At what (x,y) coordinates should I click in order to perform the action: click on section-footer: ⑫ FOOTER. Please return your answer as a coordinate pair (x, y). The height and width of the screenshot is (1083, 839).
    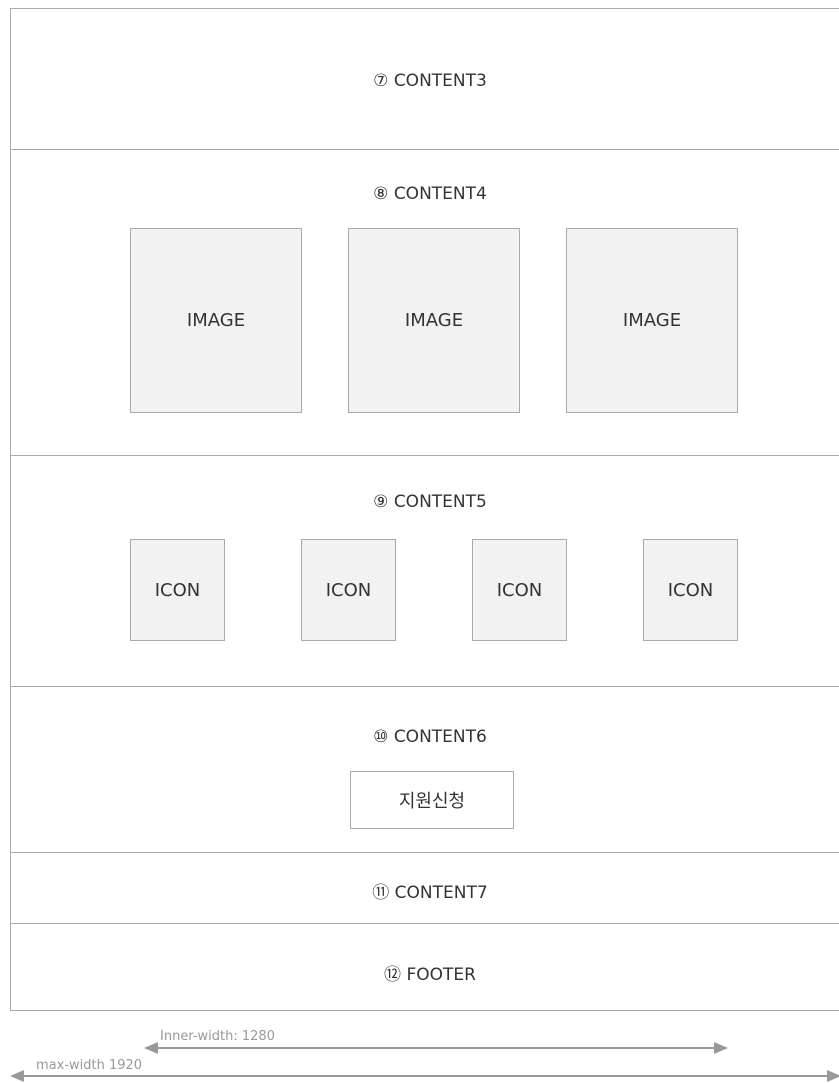
    Looking at the image, I should click on (425, 968).